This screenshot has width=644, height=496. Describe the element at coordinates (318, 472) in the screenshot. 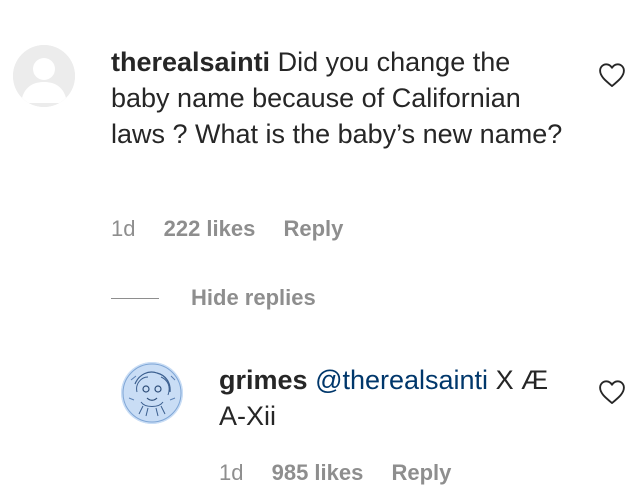

I see `reply-likes: 985 likes` at that location.